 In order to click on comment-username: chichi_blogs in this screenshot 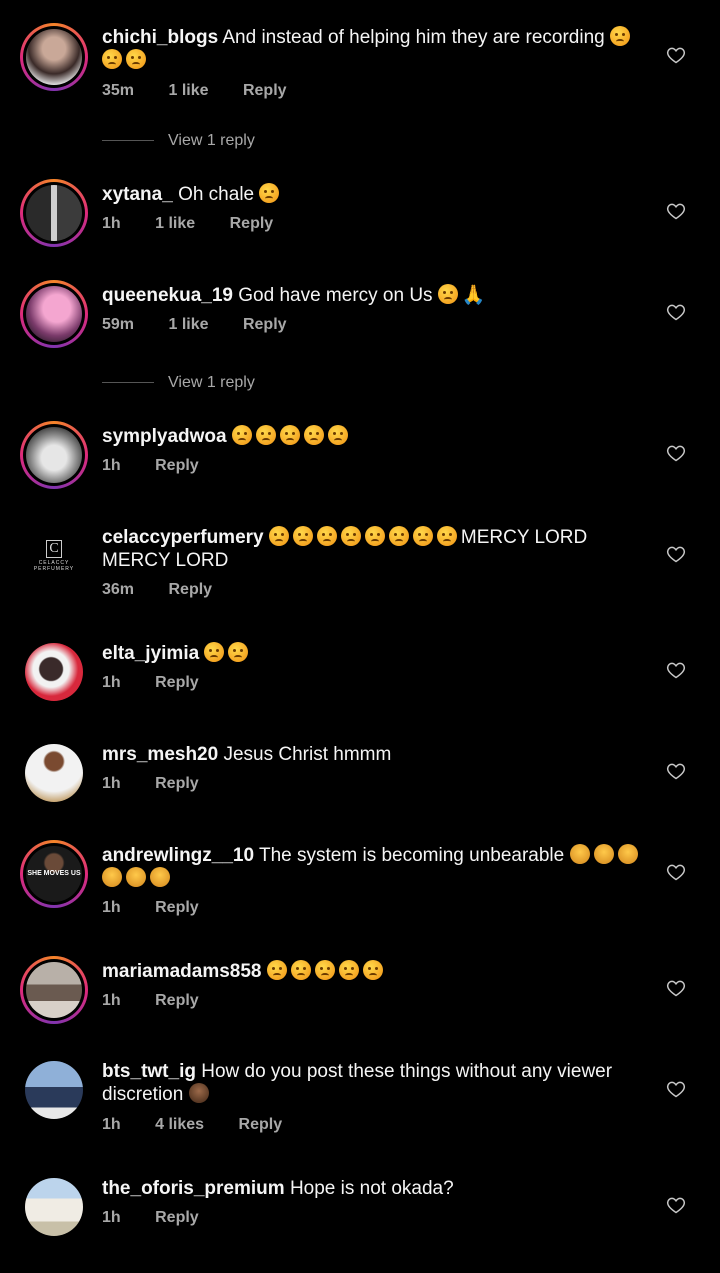, I will do `click(160, 37)`.